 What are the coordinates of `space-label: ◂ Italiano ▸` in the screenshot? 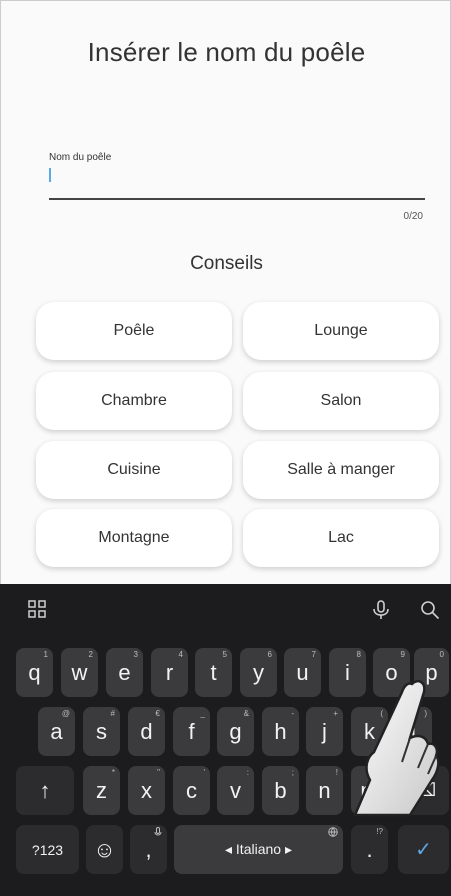 It's located at (258, 849).